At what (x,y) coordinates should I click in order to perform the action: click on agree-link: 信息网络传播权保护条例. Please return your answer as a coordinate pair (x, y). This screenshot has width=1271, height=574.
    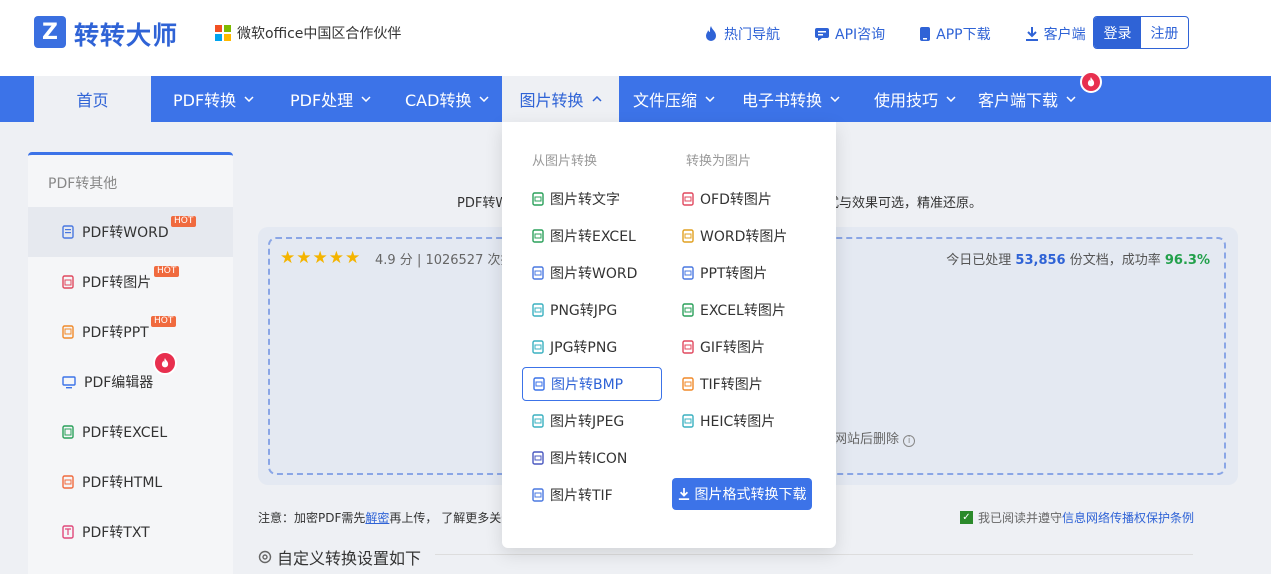
    Looking at the image, I should click on (1128, 517).